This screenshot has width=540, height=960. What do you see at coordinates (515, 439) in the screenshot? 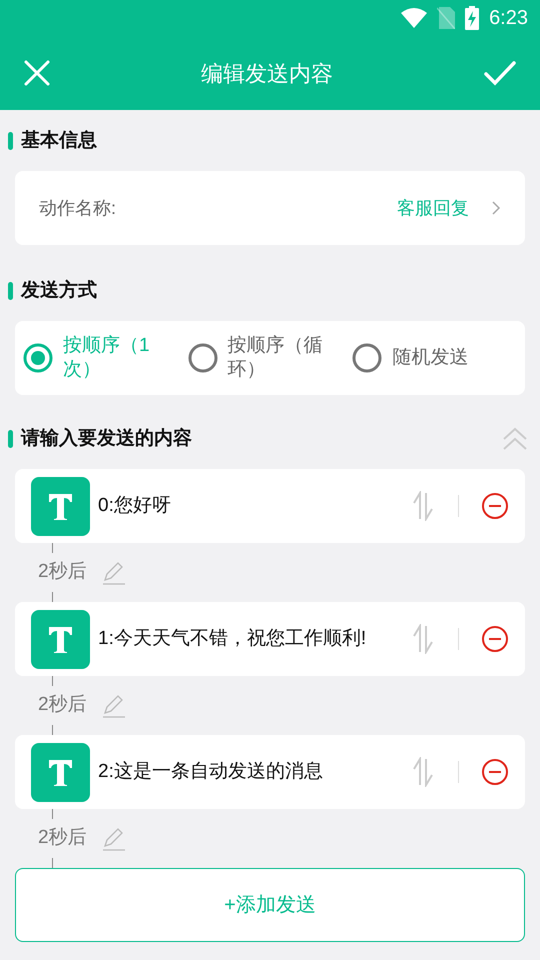
I see `collapse-icon` at bounding box center [515, 439].